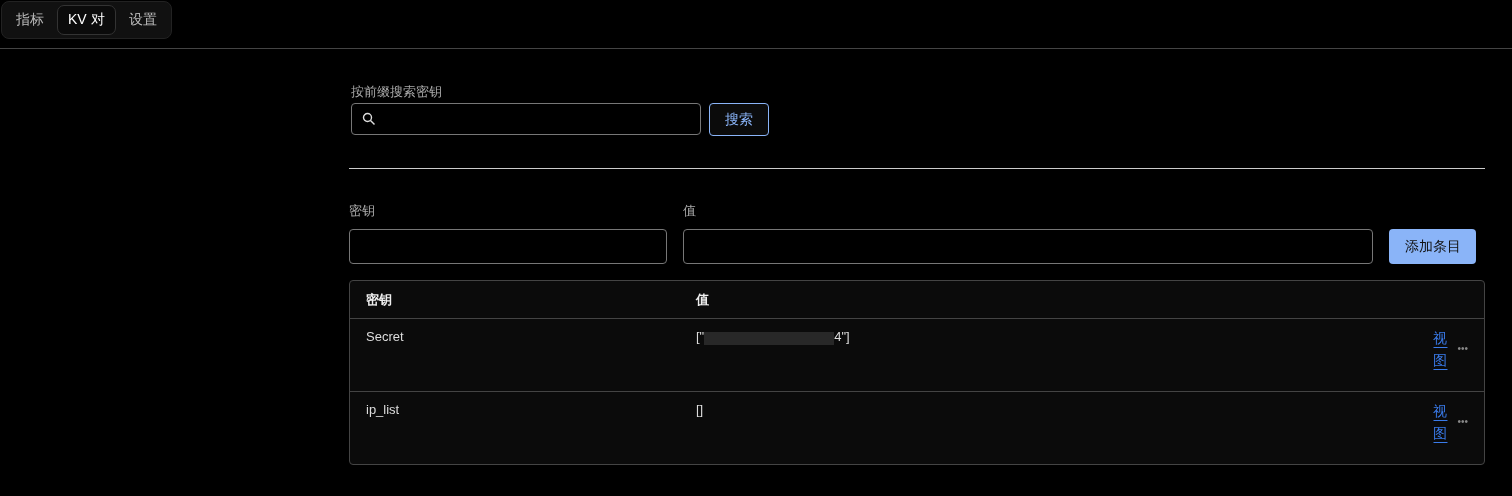 This screenshot has height=496, width=1512. I want to click on search-field, so click(526, 119).